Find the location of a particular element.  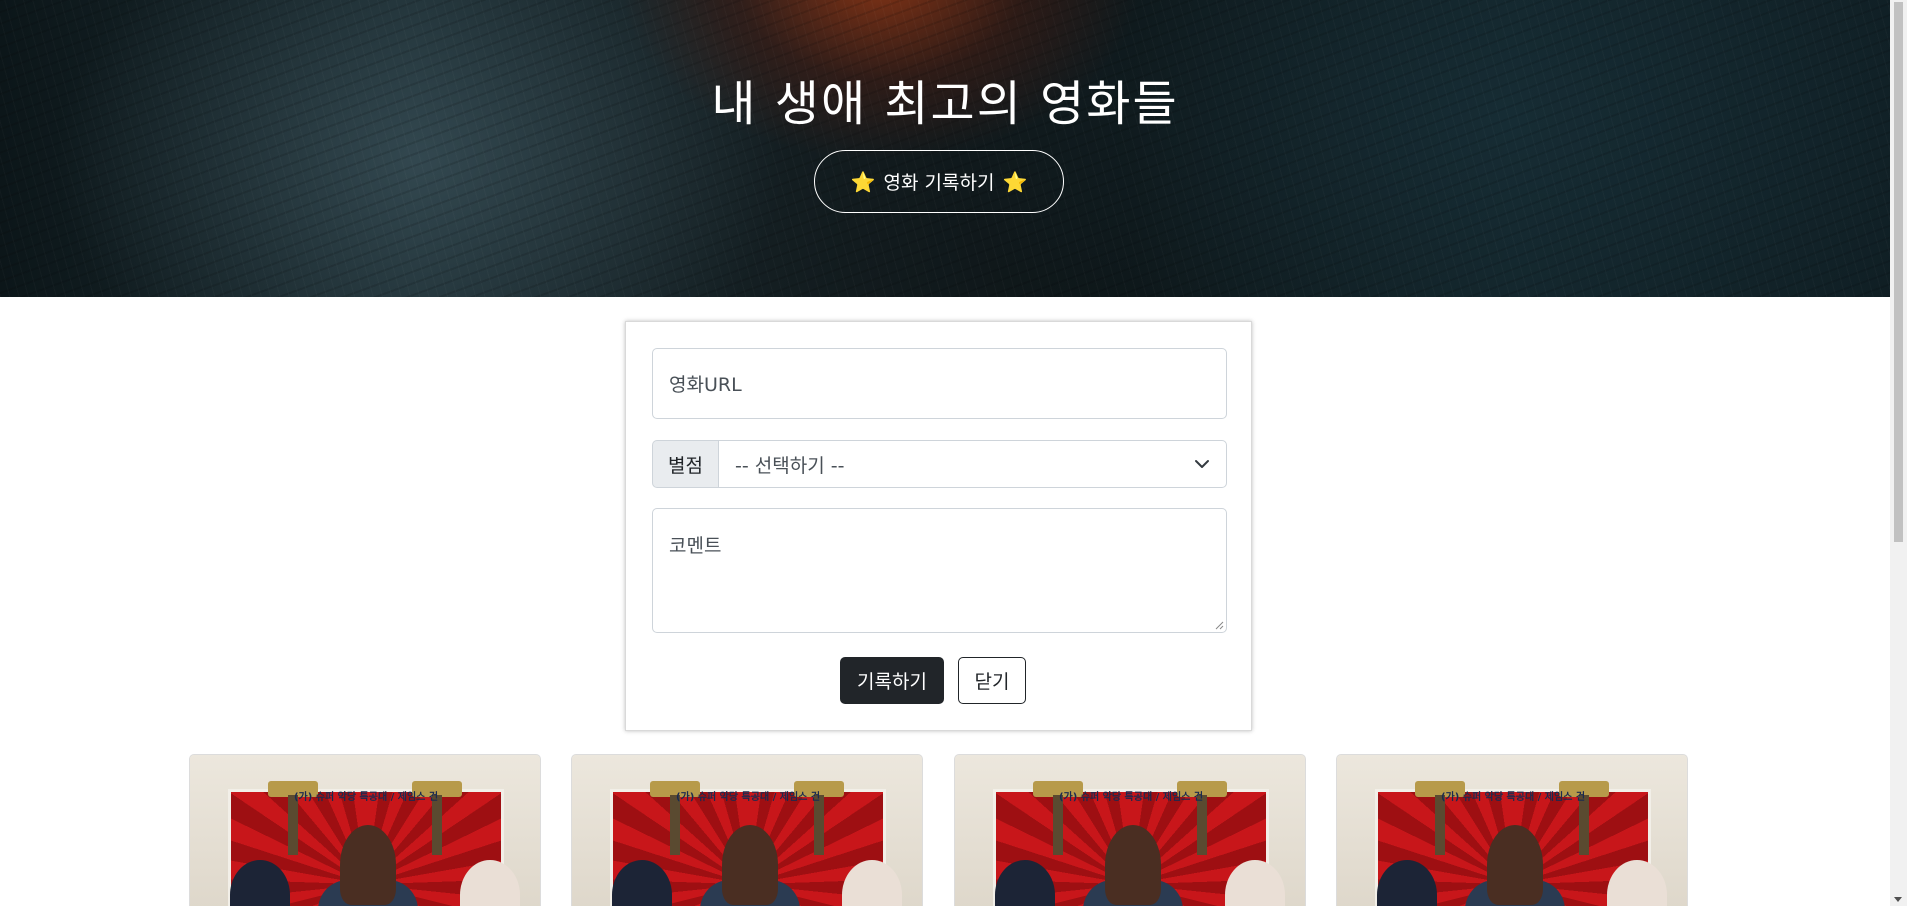

star-rating-group: 별점 -- 선택하기 -- is located at coordinates (939, 464).